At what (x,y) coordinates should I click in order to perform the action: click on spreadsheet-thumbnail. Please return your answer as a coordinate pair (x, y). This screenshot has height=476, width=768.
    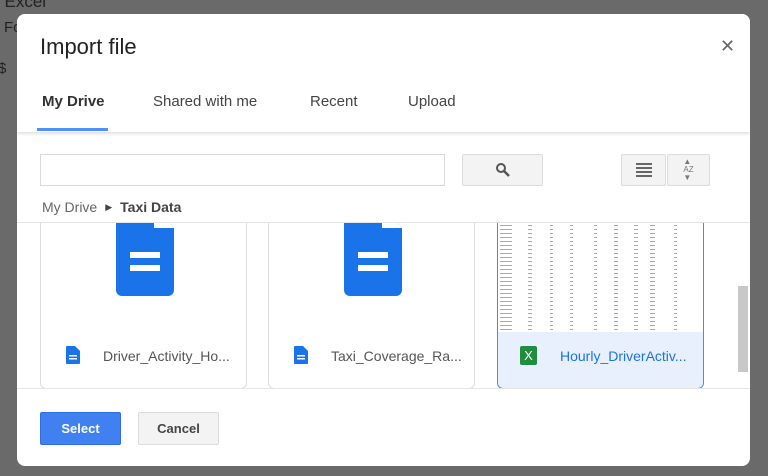
    Looking at the image, I should click on (600, 277).